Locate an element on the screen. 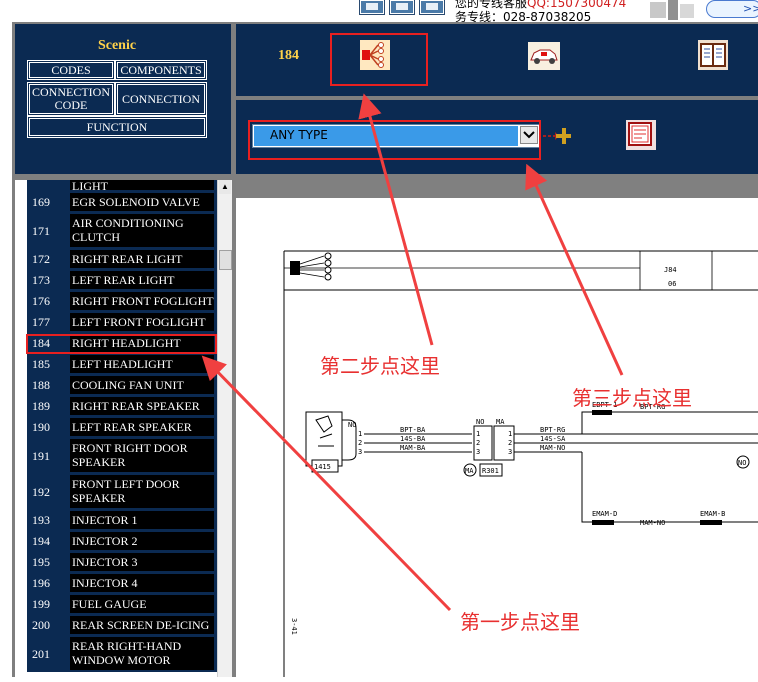  arrow-step2 is located at coordinates (396, 219).